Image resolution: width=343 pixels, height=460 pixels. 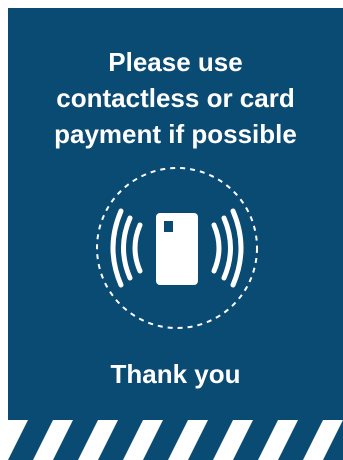 What do you see at coordinates (175, 440) in the screenshot?
I see `hazard-stripes` at bounding box center [175, 440].